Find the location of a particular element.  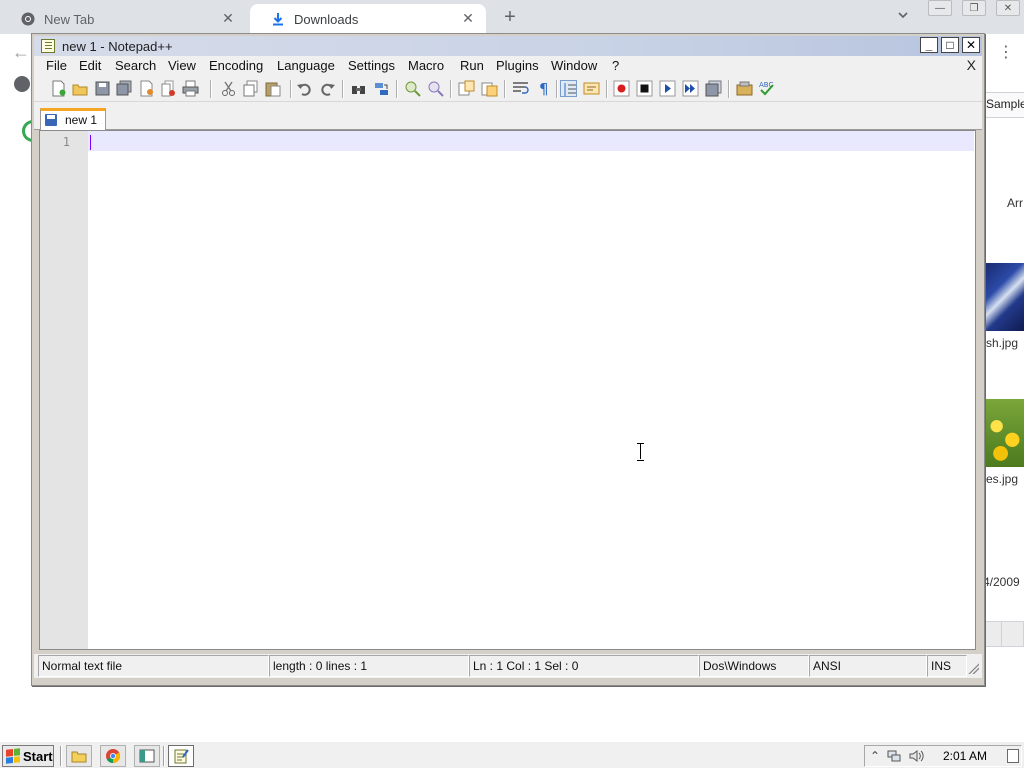

title-bar: new 1 - Notepad++ _ □ ✕ is located at coordinates (508, 46).